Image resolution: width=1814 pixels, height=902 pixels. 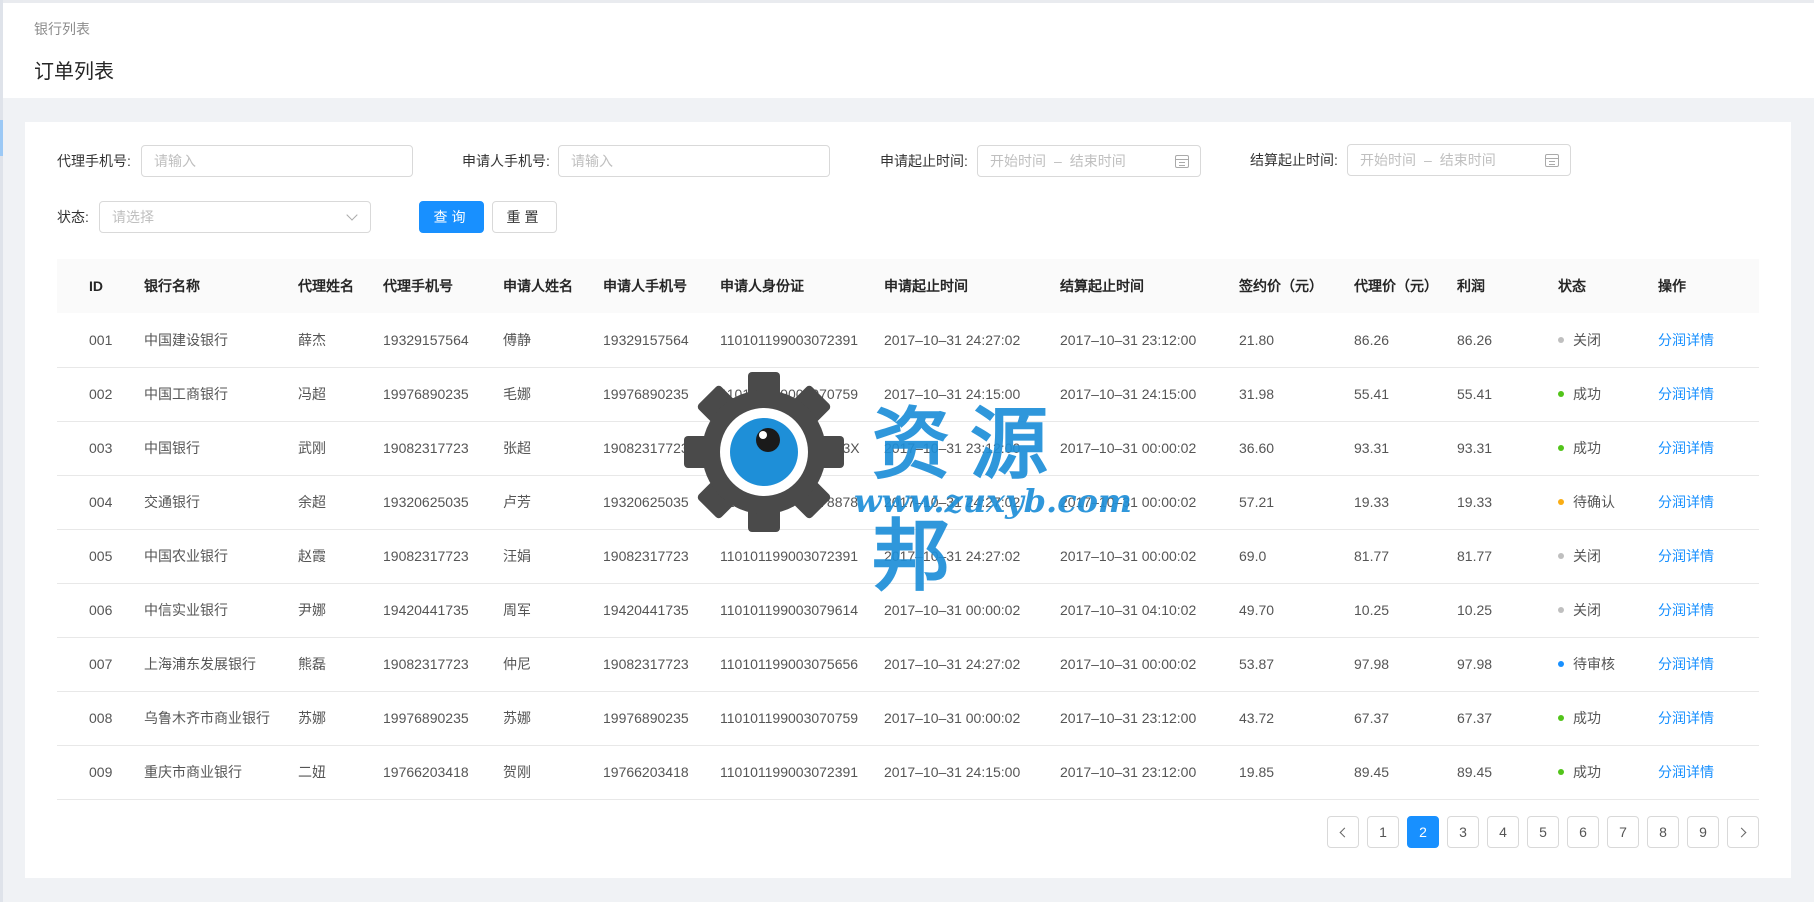 What do you see at coordinates (517, 664) in the screenshot?
I see `cell-applicant: 仲尼` at bounding box center [517, 664].